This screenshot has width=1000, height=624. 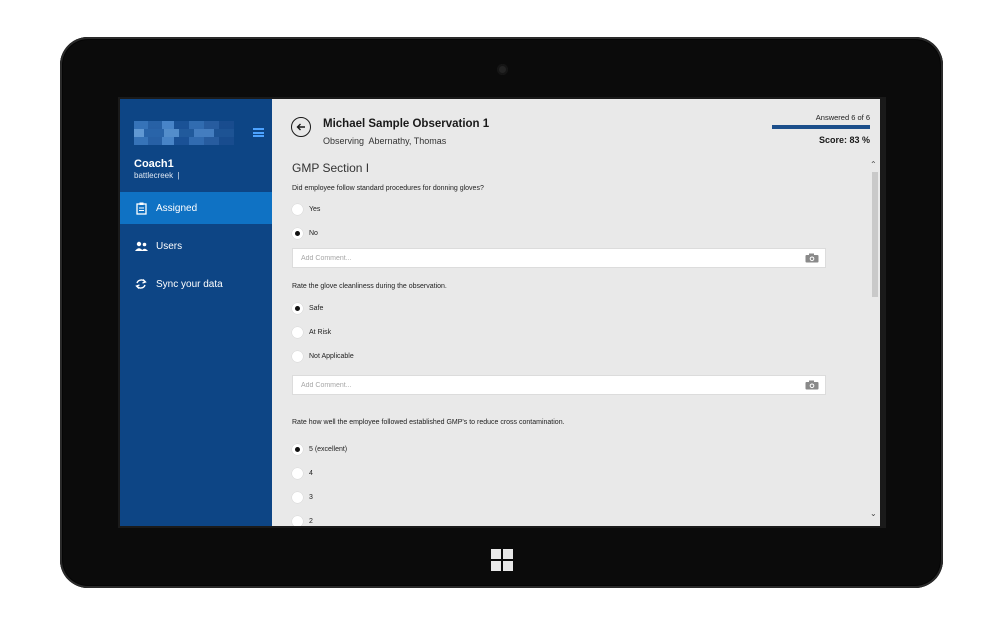 I want to click on answered-count: Answered 6 of 6, so click(x=842, y=117).